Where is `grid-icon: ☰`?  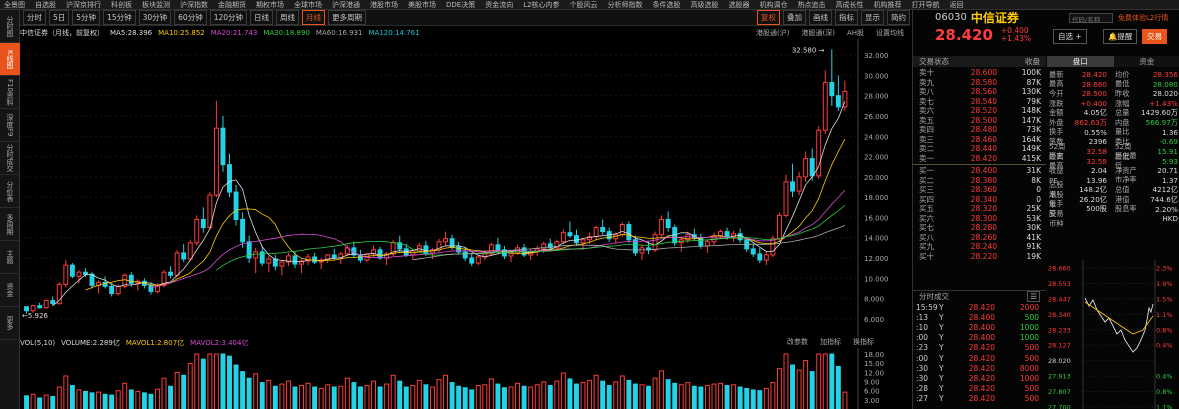
grid-icon: ☰ is located at coordinates (1033, 296).